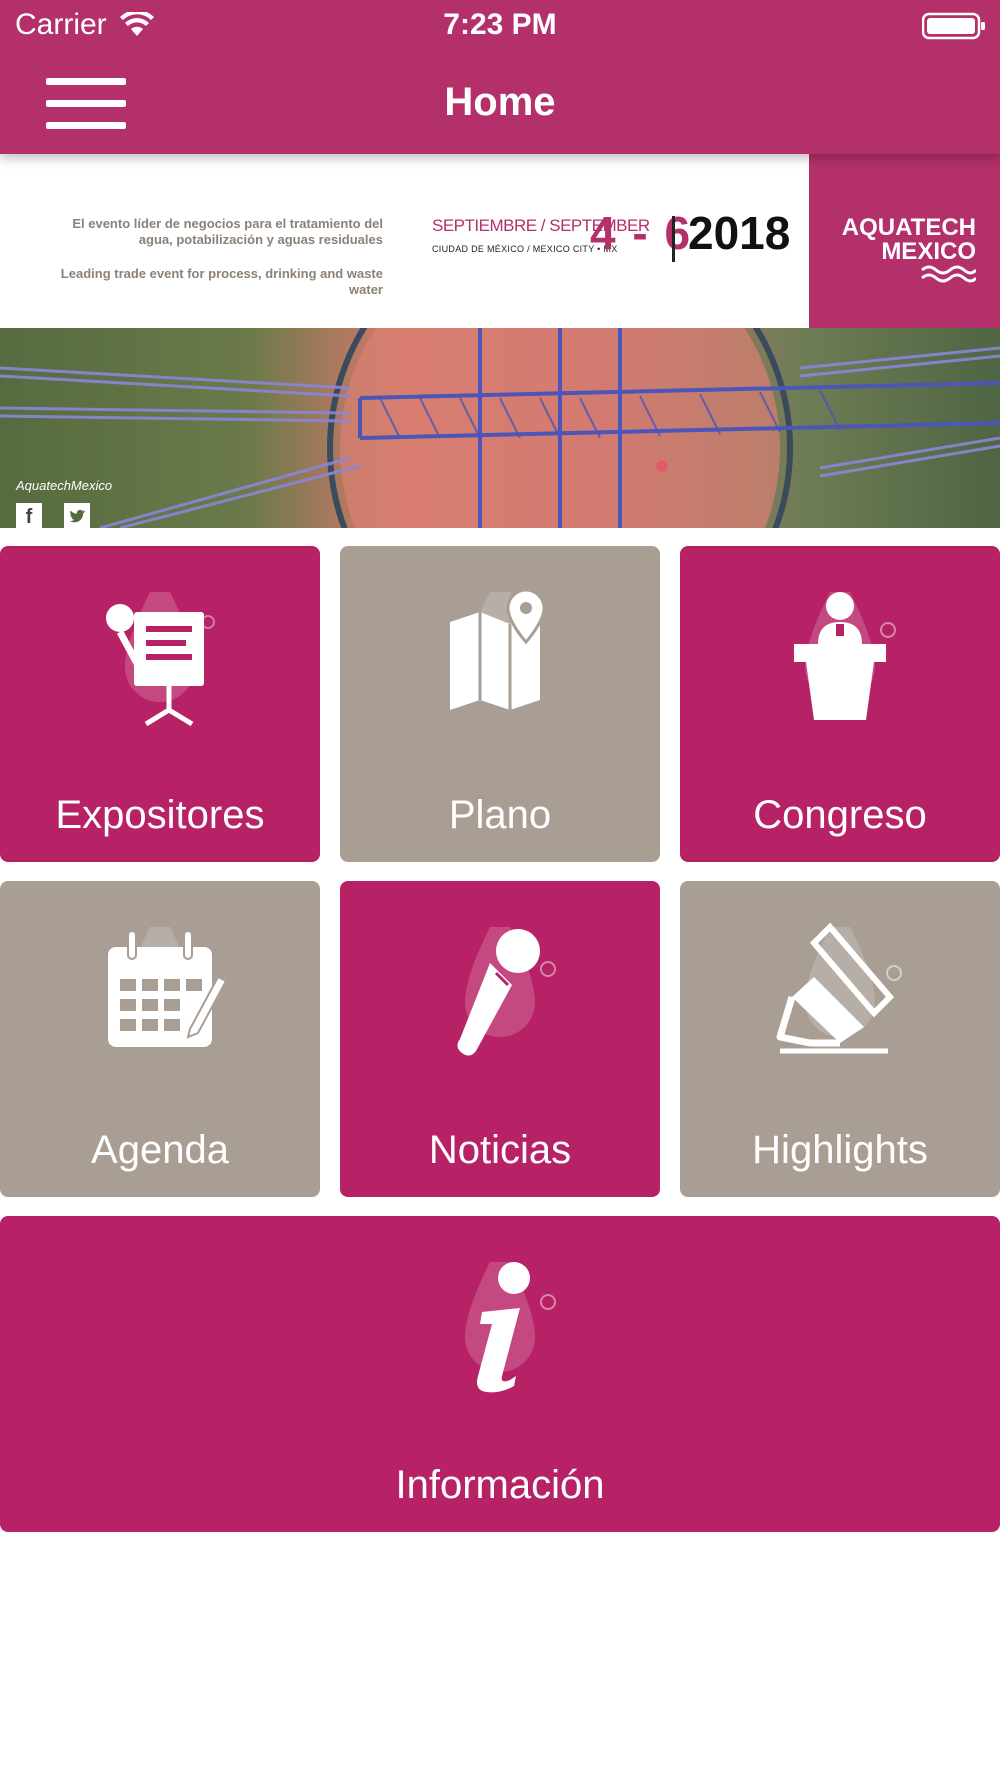 This screenshot has height=1778, width=1000. Describe the element at coordinates (160, 815) in the screenshot. I see `tile-label: Expositores` at that location.